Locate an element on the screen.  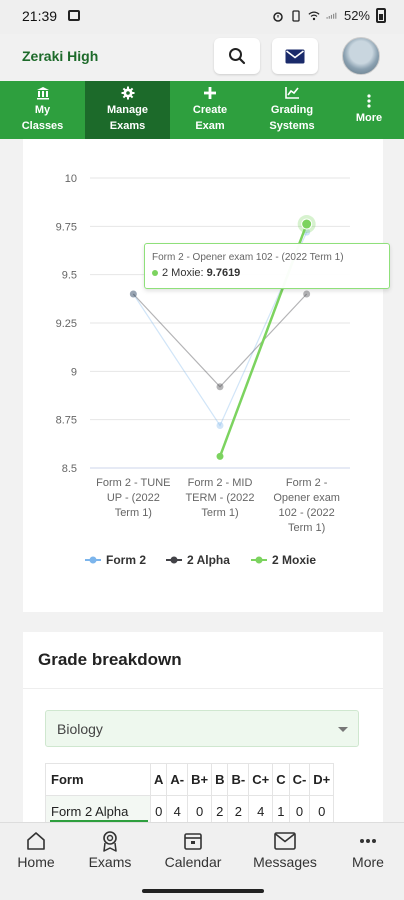
exams-badge-icon is located at coordinates (110, 841).